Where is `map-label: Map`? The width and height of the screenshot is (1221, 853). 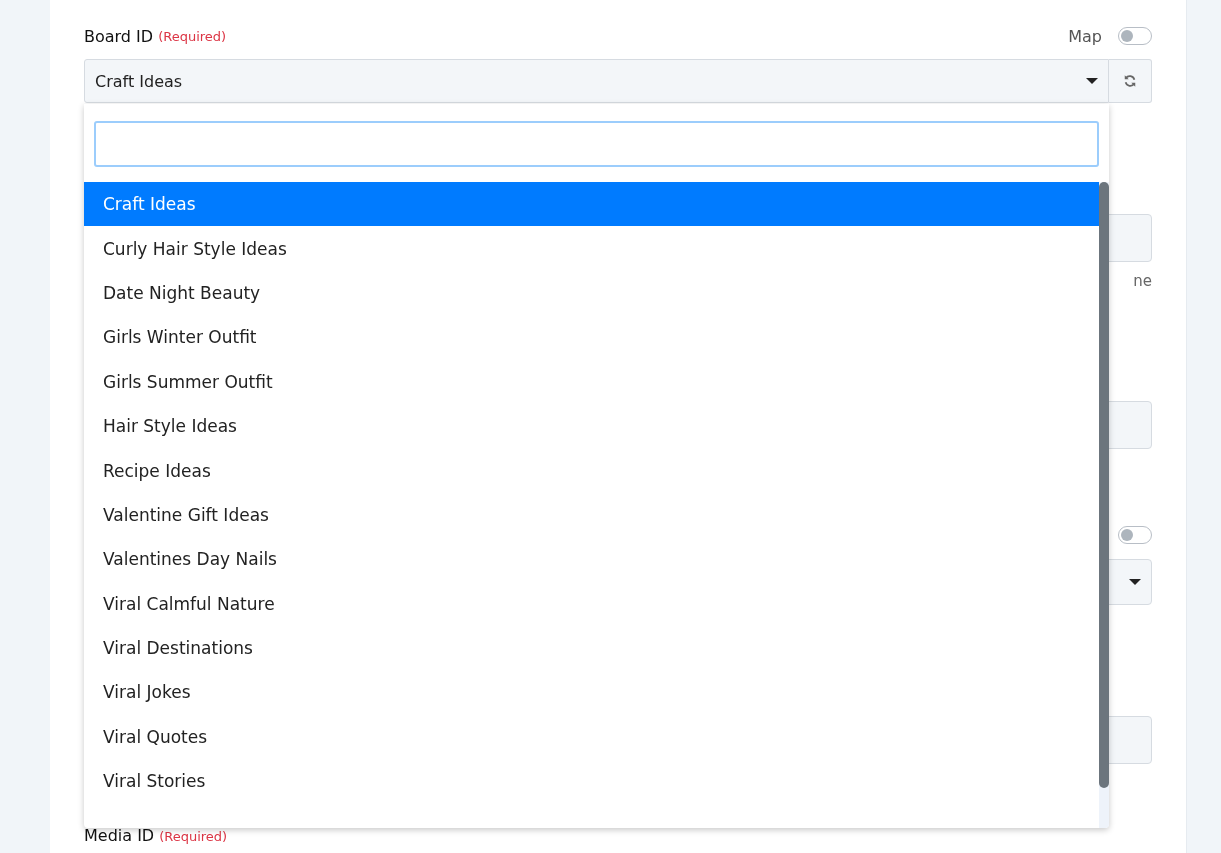 map-label: Map is located at coordinates (1085, 36).